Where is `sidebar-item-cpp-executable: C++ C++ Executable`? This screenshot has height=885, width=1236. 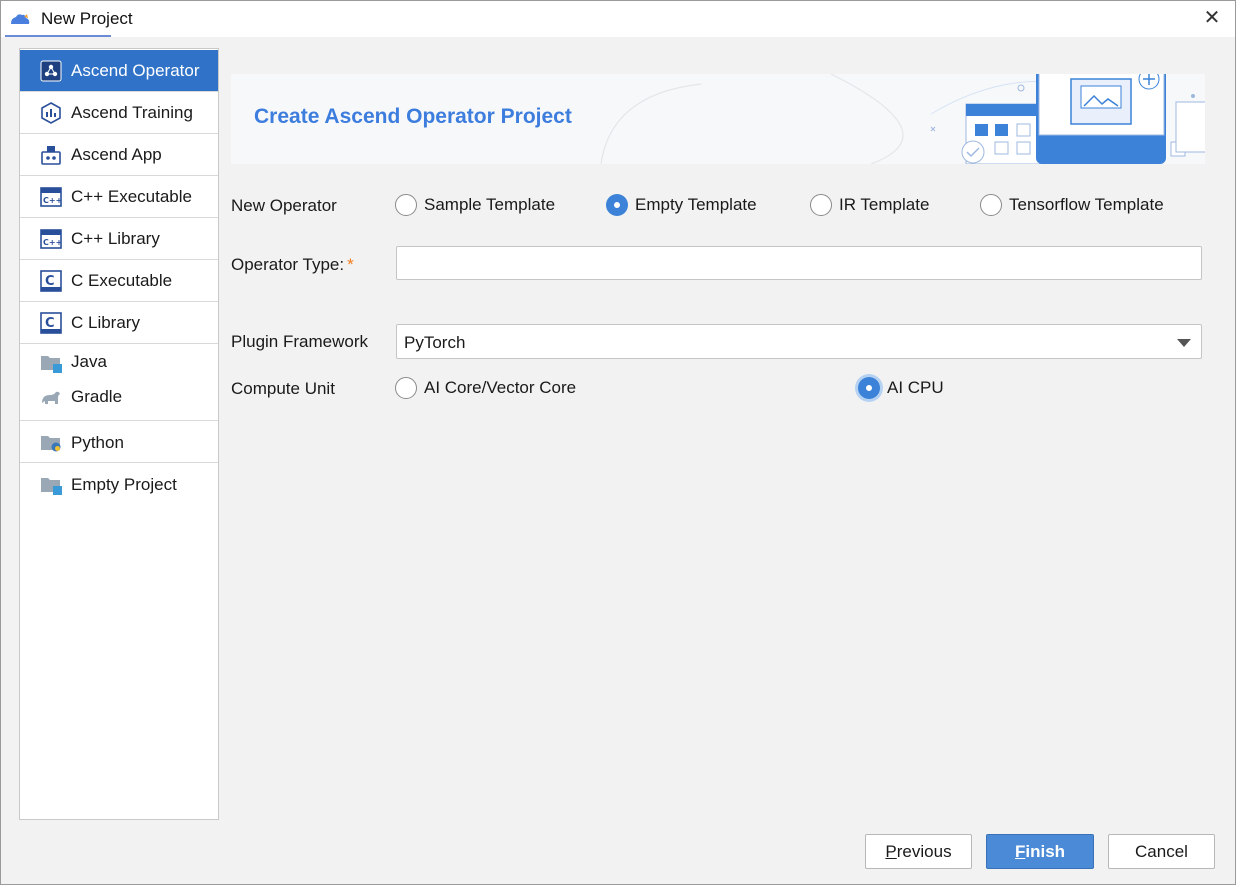
sidebar-item-cpp-executable: C++ C++ Executable is located at coordinates (119, 197).